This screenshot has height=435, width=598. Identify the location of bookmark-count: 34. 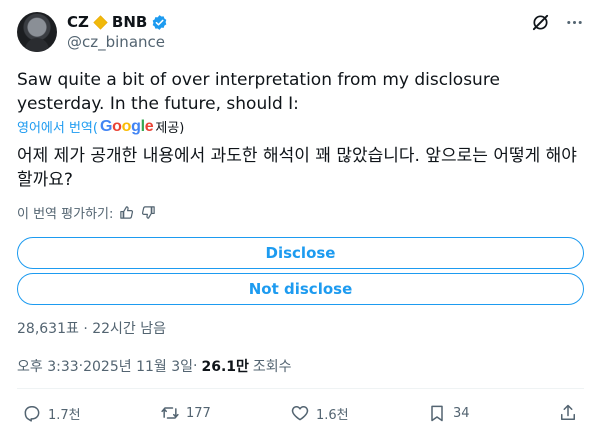
(461, 413).